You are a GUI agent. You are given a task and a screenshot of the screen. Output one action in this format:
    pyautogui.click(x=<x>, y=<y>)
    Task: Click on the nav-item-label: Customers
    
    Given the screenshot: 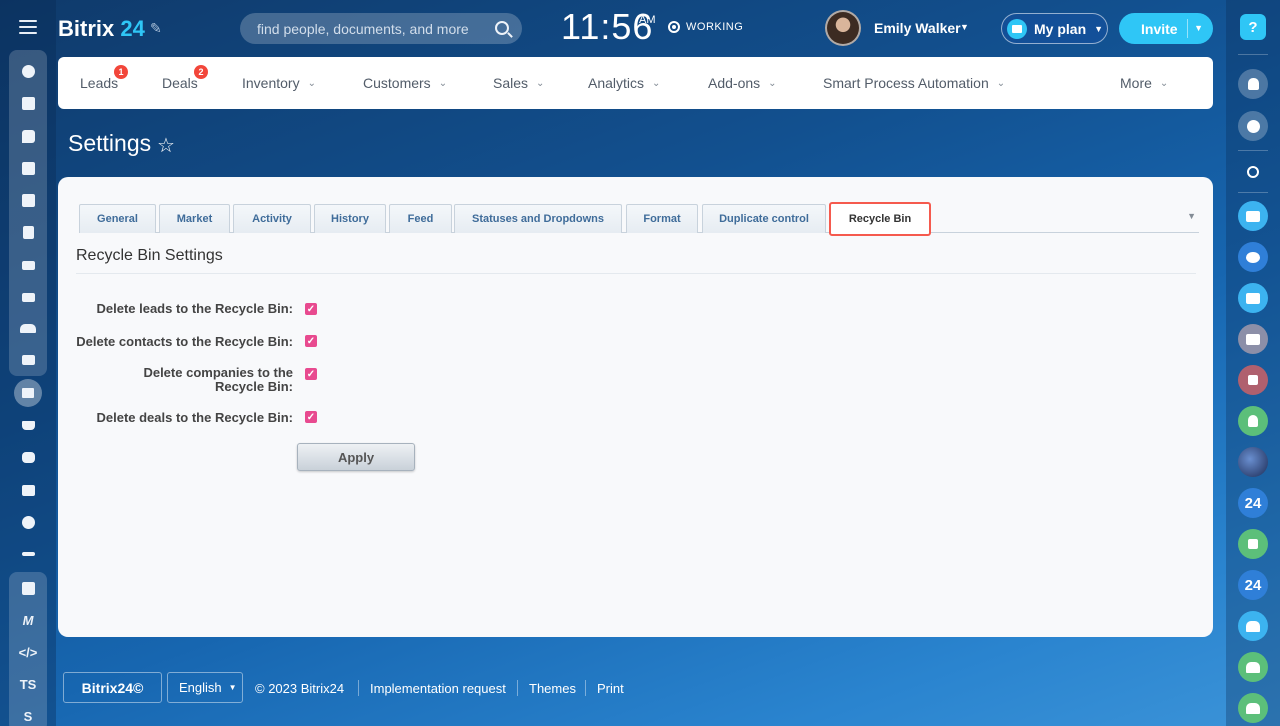 What is the action you would take?
    pyautogui.click(x=397, y=83)
    